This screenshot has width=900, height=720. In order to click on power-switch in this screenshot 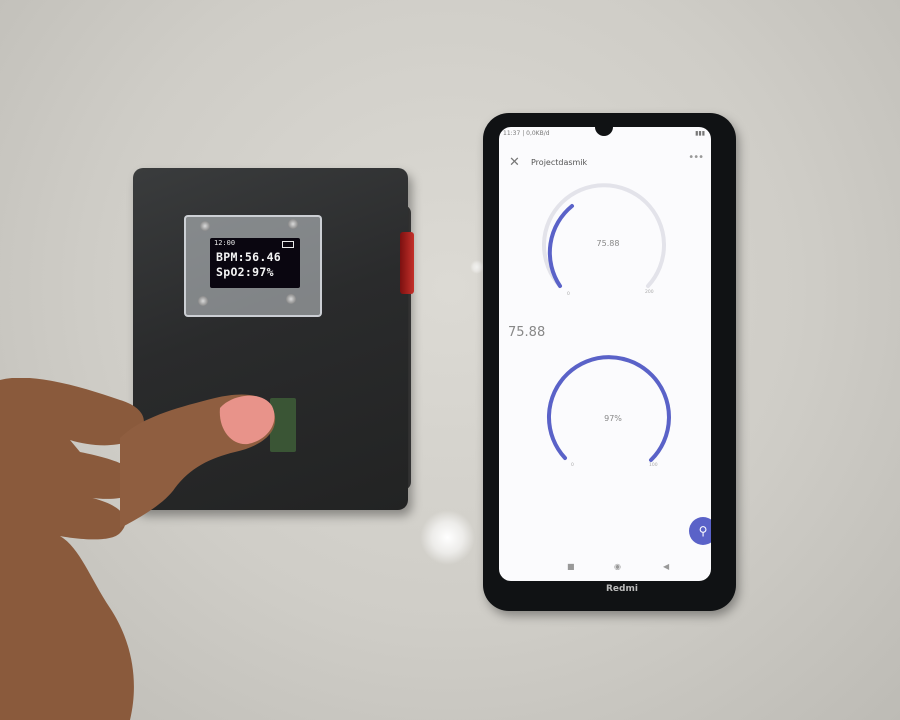, I will do `click(407, 263)`.